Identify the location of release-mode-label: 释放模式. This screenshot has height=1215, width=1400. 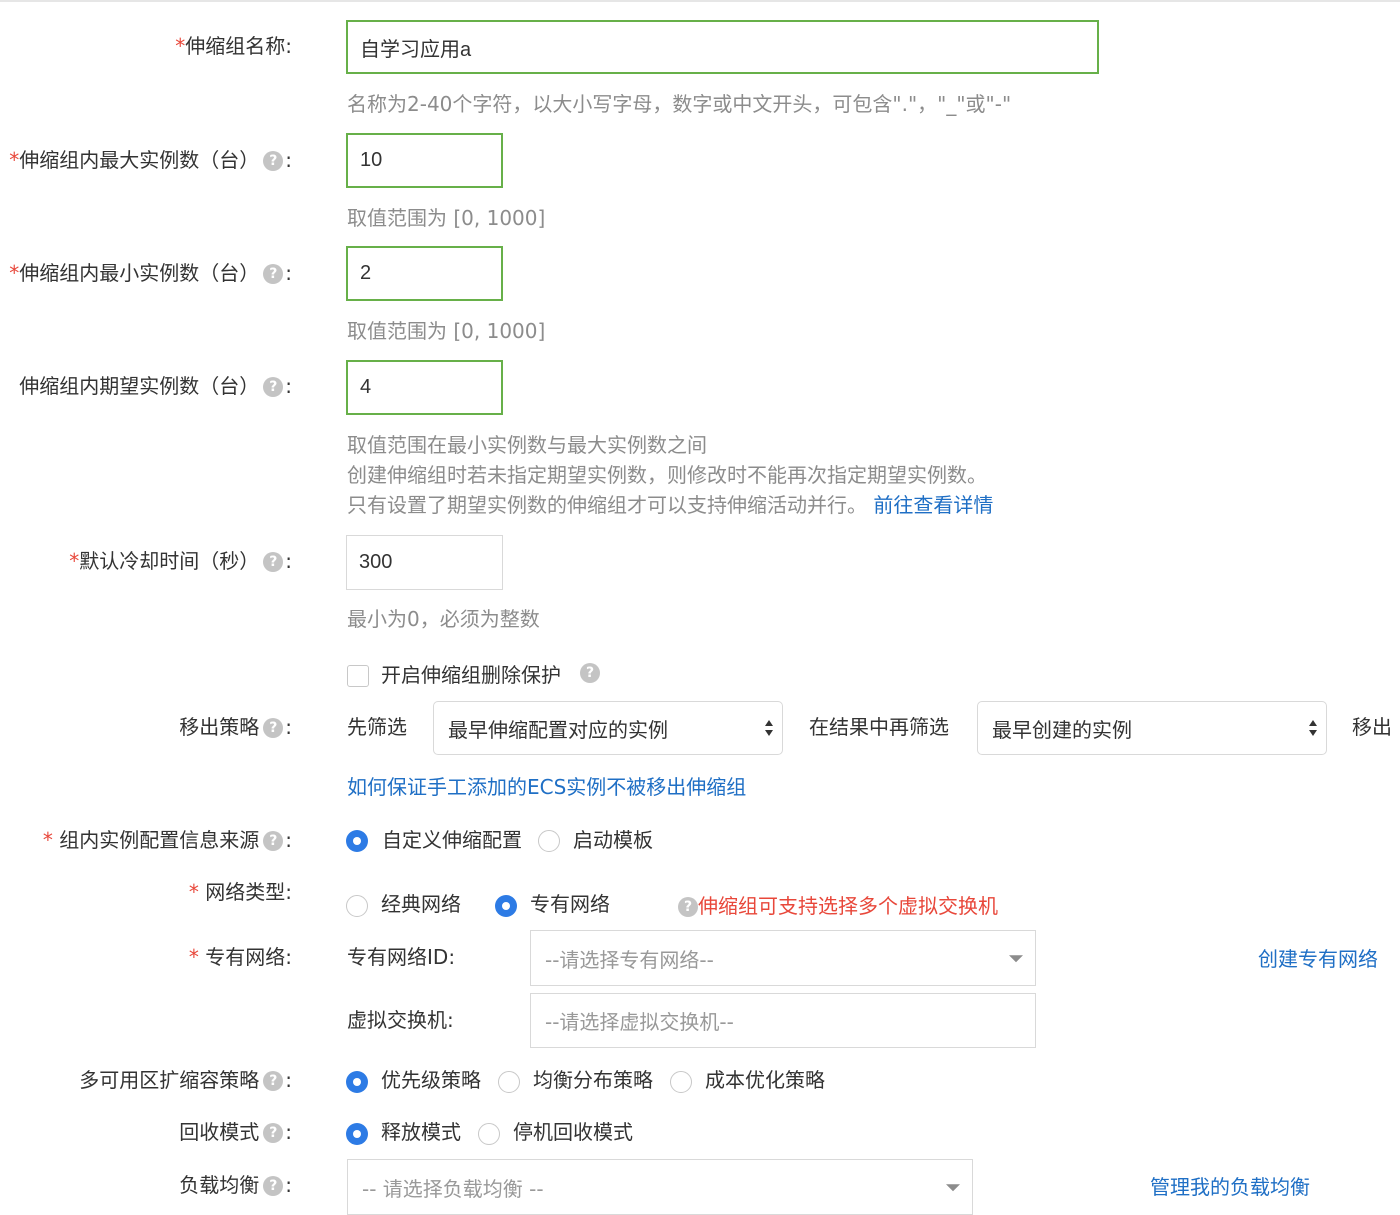
(421, 1132).